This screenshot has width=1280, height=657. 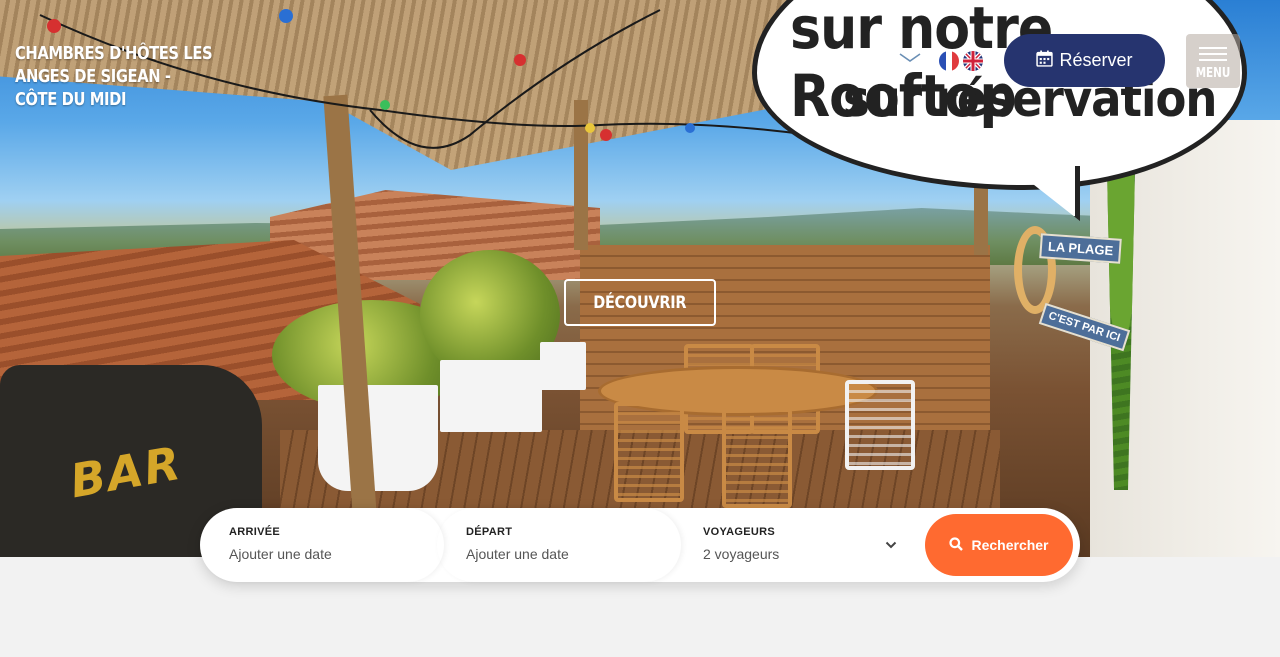 I want to click on guests-label: VOYAGEURS, so click(x=739, y=532).